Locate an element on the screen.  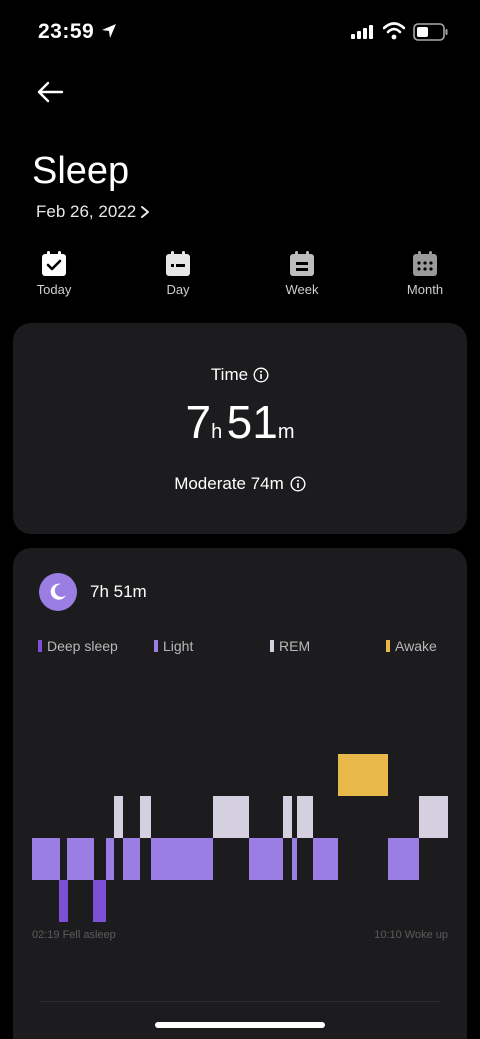
moderate-row: Moderate 74m is located at coordinates (240, 484).